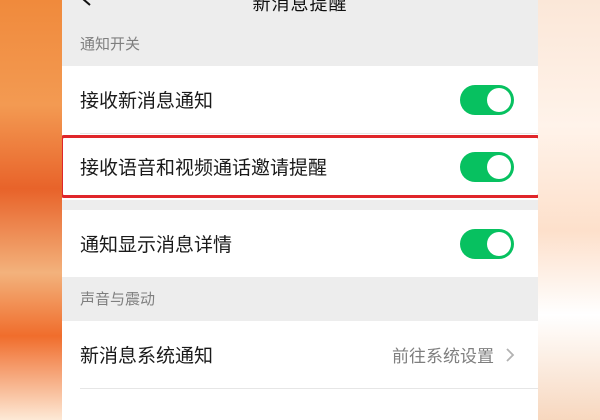 The image size is (600, 420). What do you see at coordinates (300, 7) in the screenshot?
I see `page-title: 新消息提醒` at bounding box center [300, 7].